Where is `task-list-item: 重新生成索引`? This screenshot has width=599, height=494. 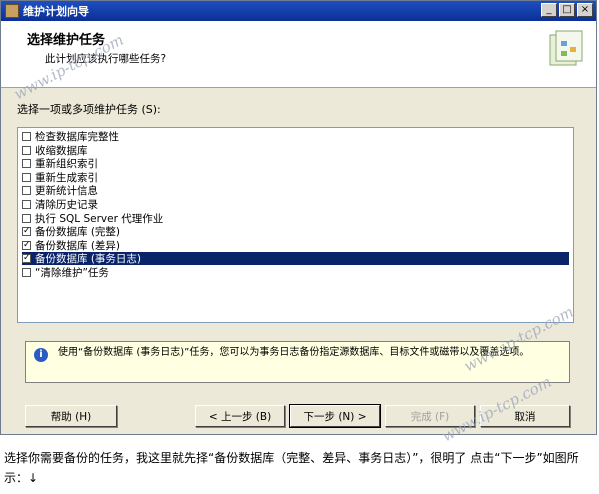
task-list-item: 重新生成索引 is located at coordinates (295, 177).